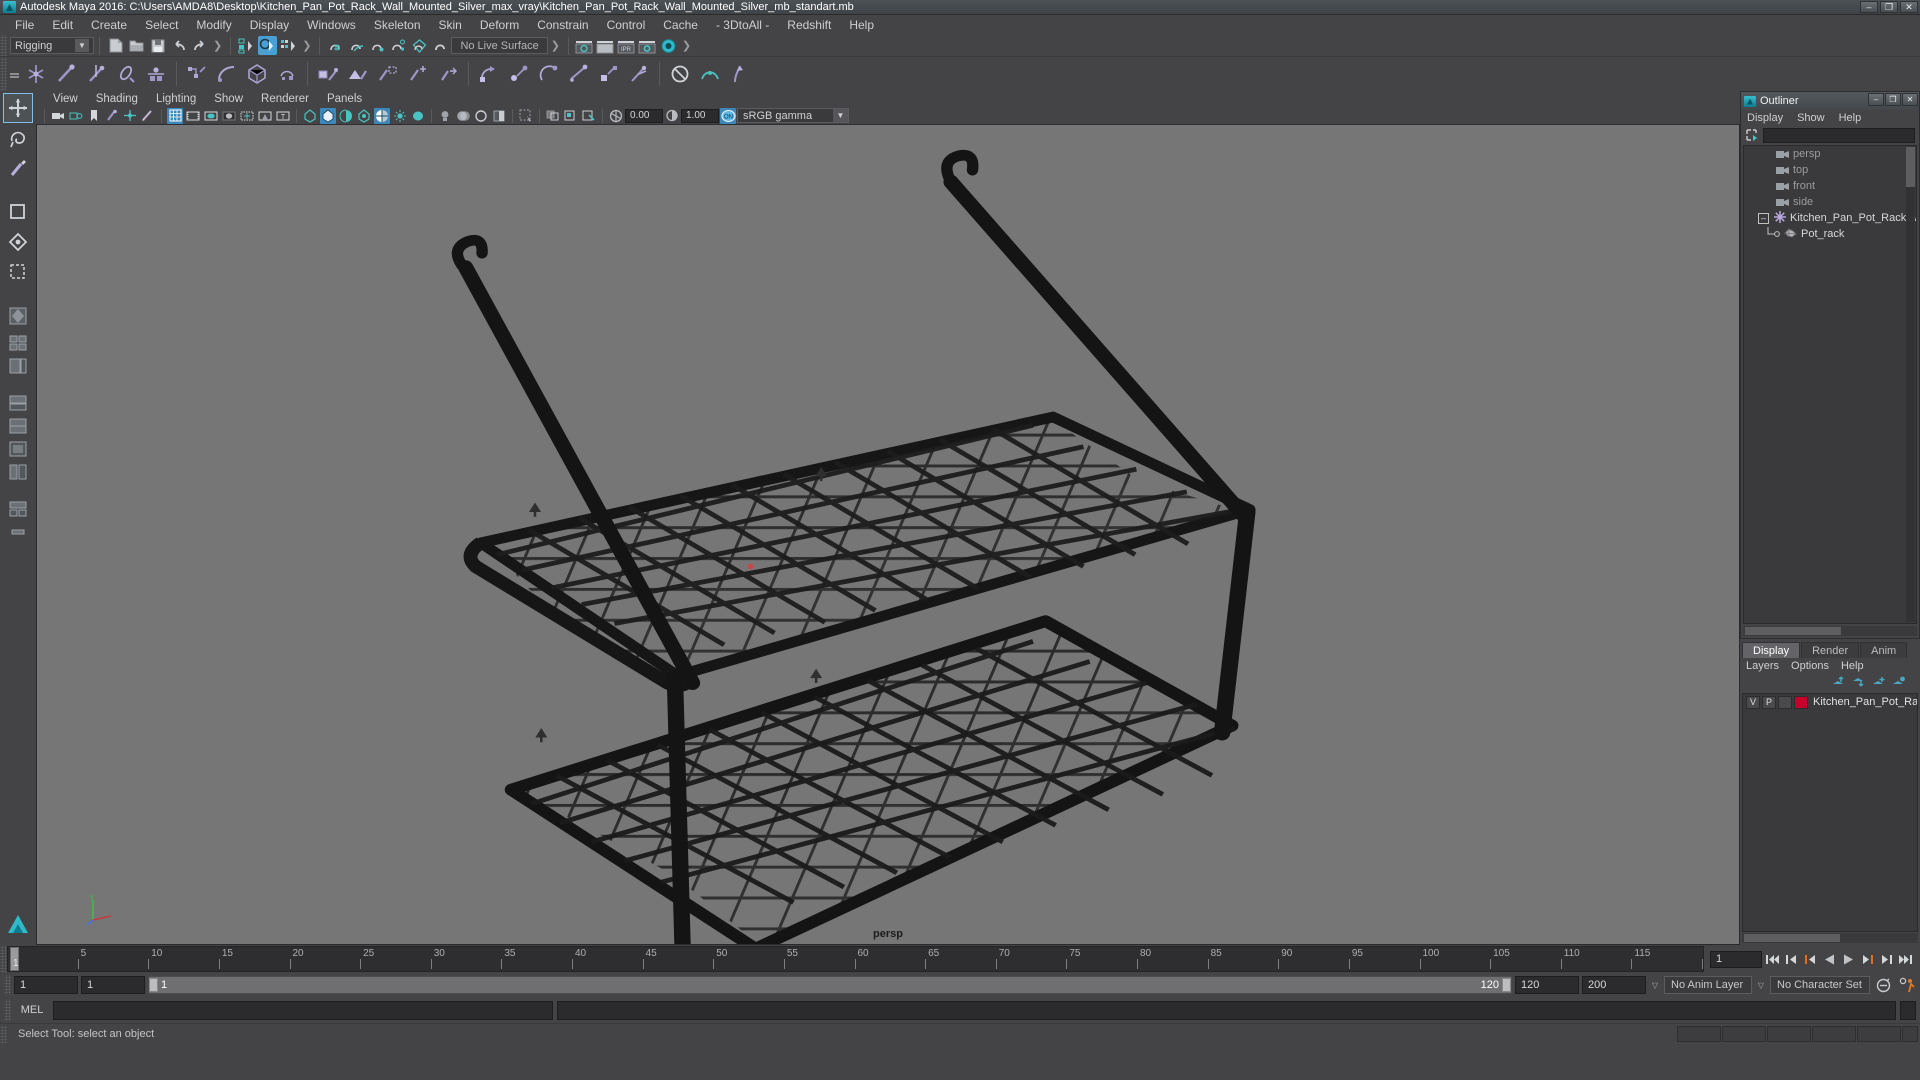 The width and height of the screenshot is (1920, 1080). I want to click on select-by-component-icon, so click(288, 45).